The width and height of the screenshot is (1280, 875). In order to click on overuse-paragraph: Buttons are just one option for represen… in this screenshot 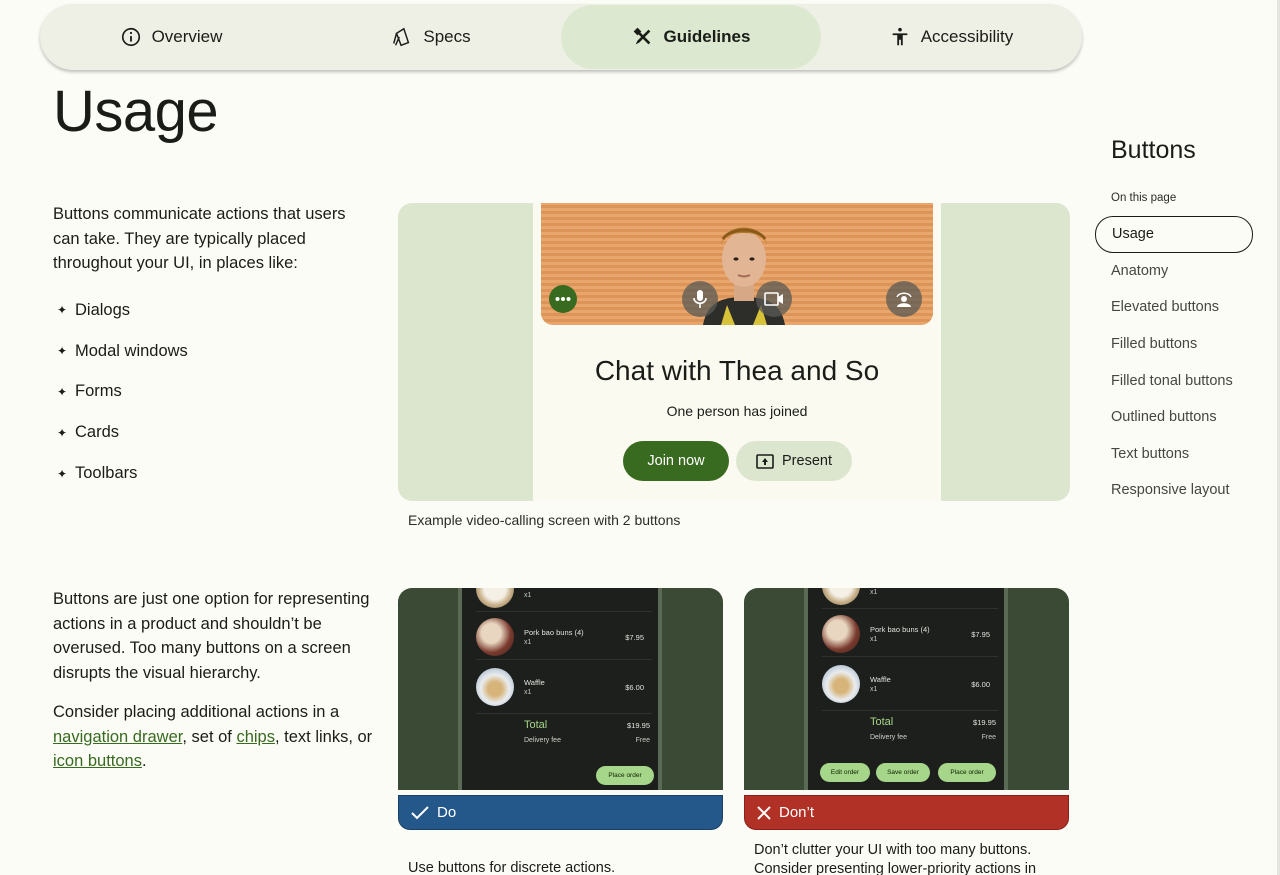, I will do `click(211, 636)`.